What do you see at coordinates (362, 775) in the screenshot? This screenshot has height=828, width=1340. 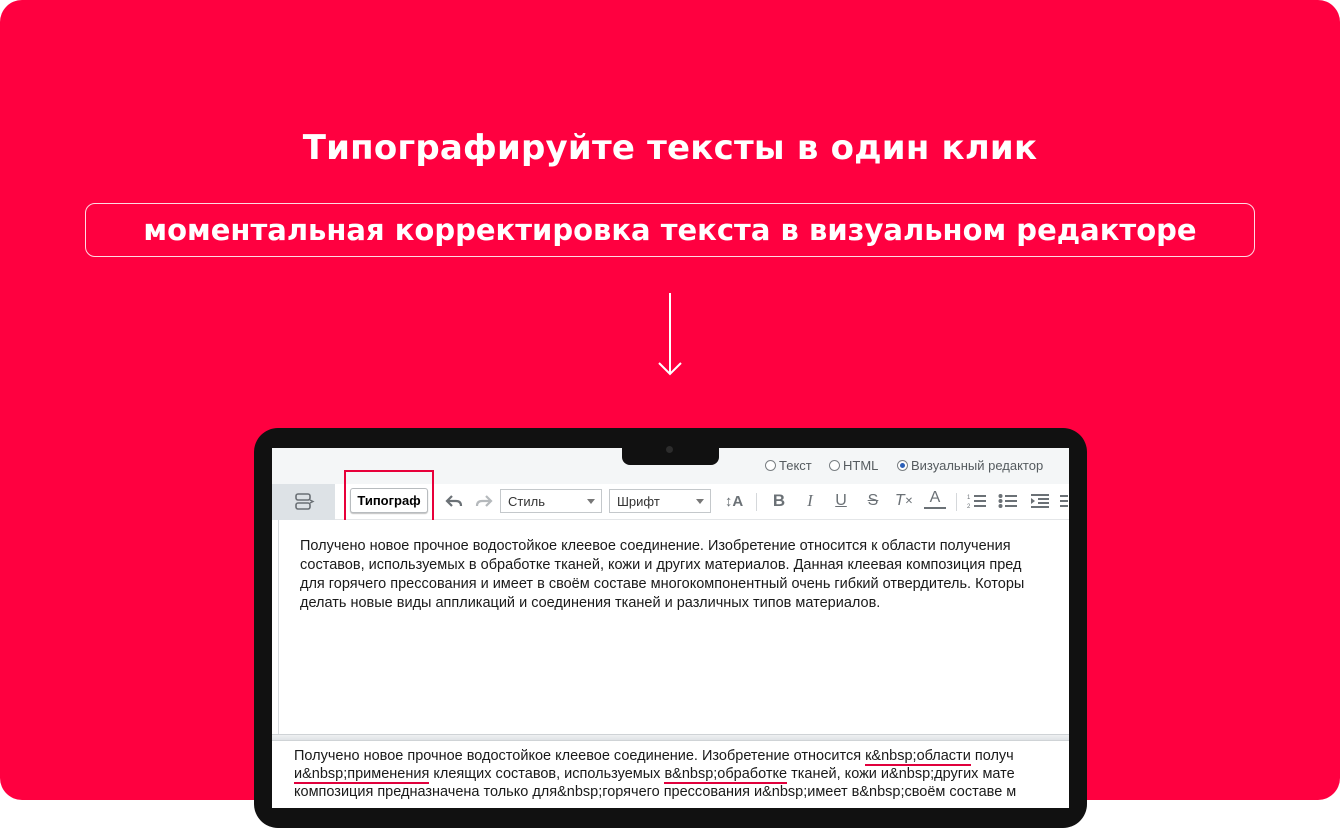 I see `highlighted-fragment: и&nbsp;применения` at bounding box center [362, 775].